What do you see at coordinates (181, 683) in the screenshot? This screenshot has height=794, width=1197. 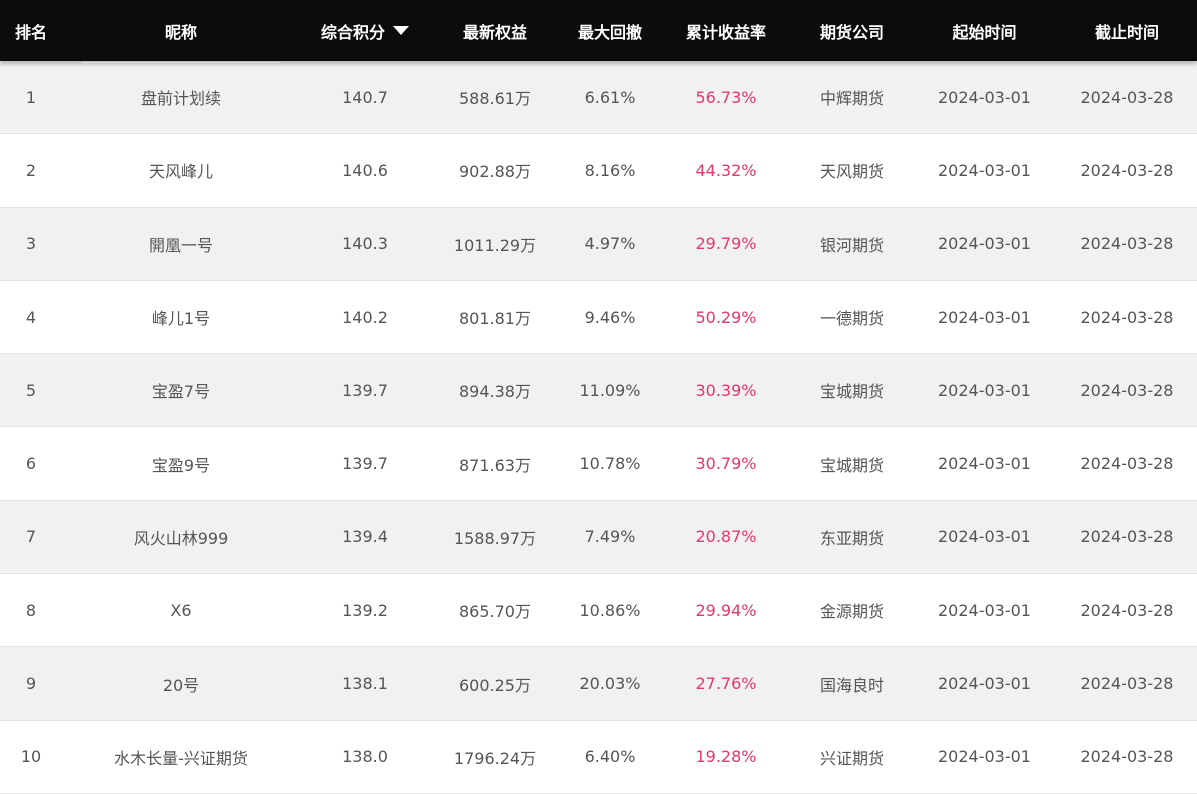 I see `cell-nickname: 20号` at bounding box center [181, 683].